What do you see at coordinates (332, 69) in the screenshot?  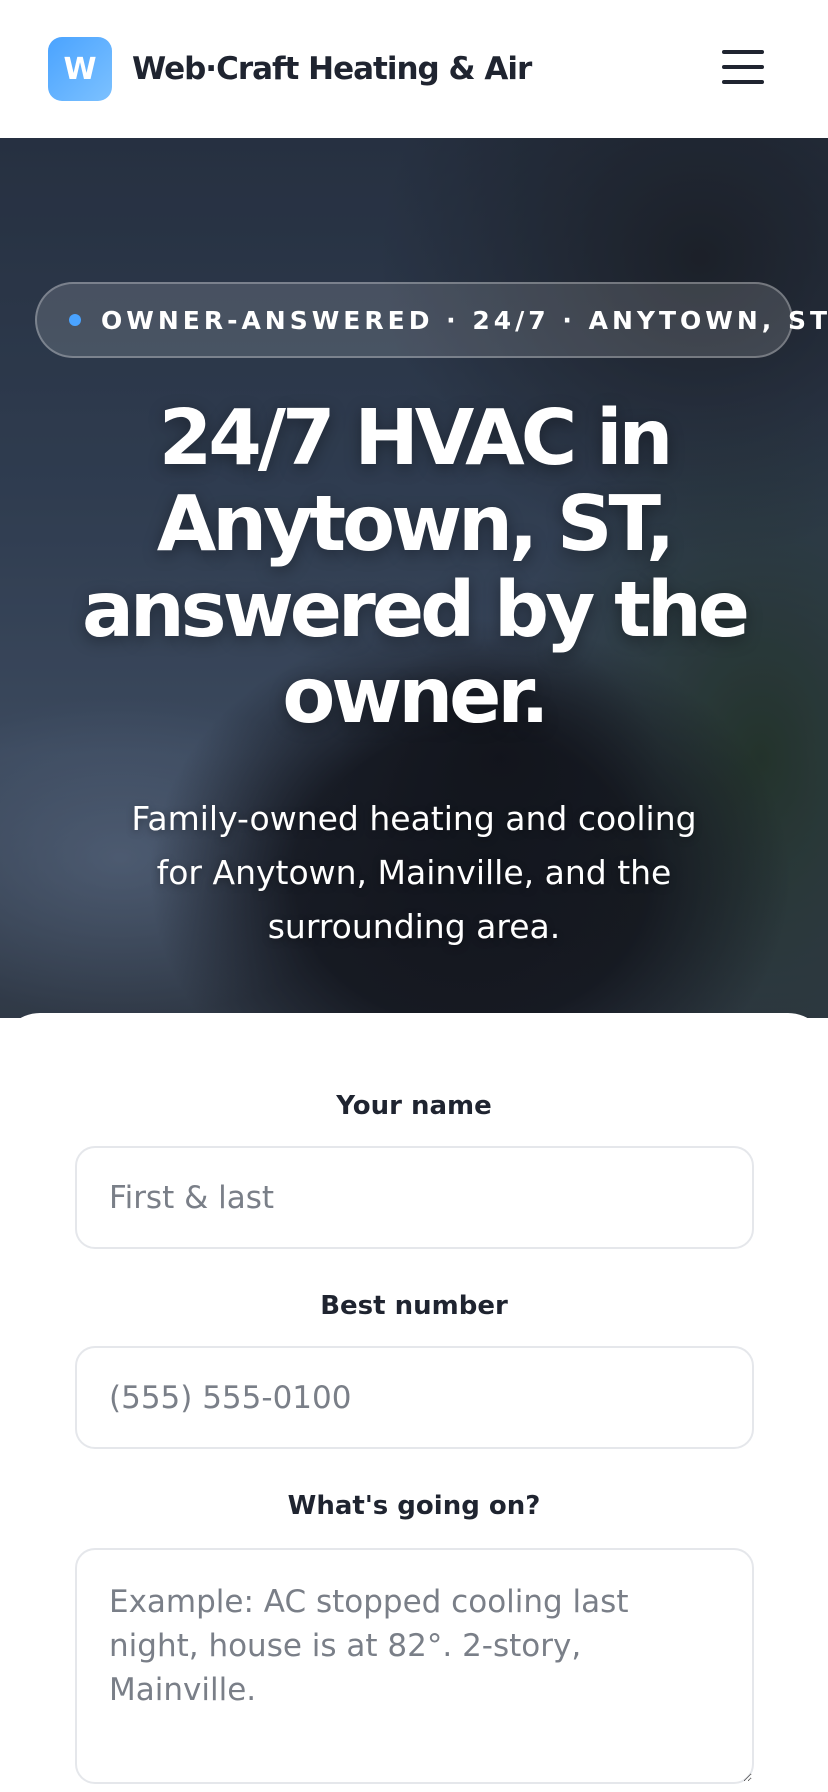 I see `brand-name: Web·Craft Heating & Air` at bounding box center [332, 69].